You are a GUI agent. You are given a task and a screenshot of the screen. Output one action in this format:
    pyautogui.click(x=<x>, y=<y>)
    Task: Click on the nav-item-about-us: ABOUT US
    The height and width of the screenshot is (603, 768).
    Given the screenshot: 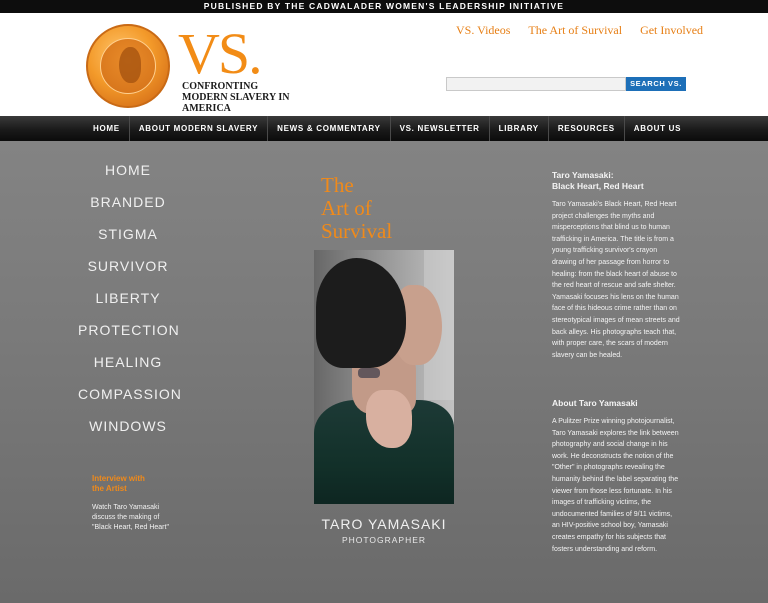 What is the action you would take?
    pyautogui.click(x=657, y=128)
    